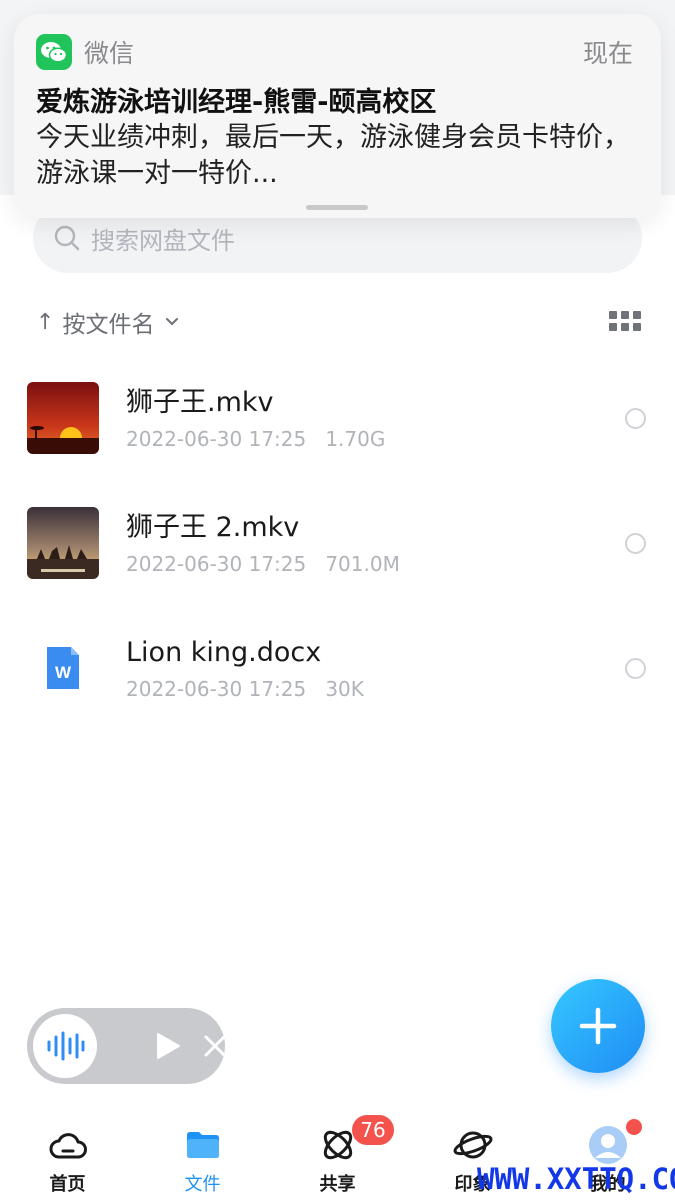 This screenshot has height=1200, width=675. I want to click on sunset-thumbnail, so click(63, 418).